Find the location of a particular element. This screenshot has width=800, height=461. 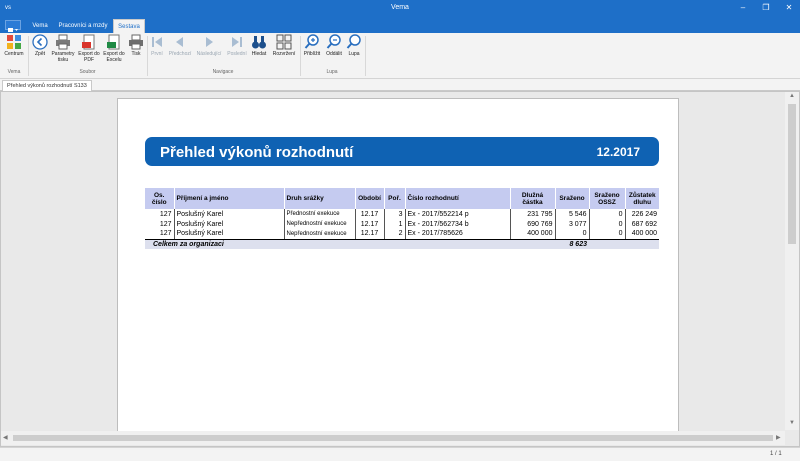

export-excel-button: Export do Excelu is located at coordinates (114, 48).